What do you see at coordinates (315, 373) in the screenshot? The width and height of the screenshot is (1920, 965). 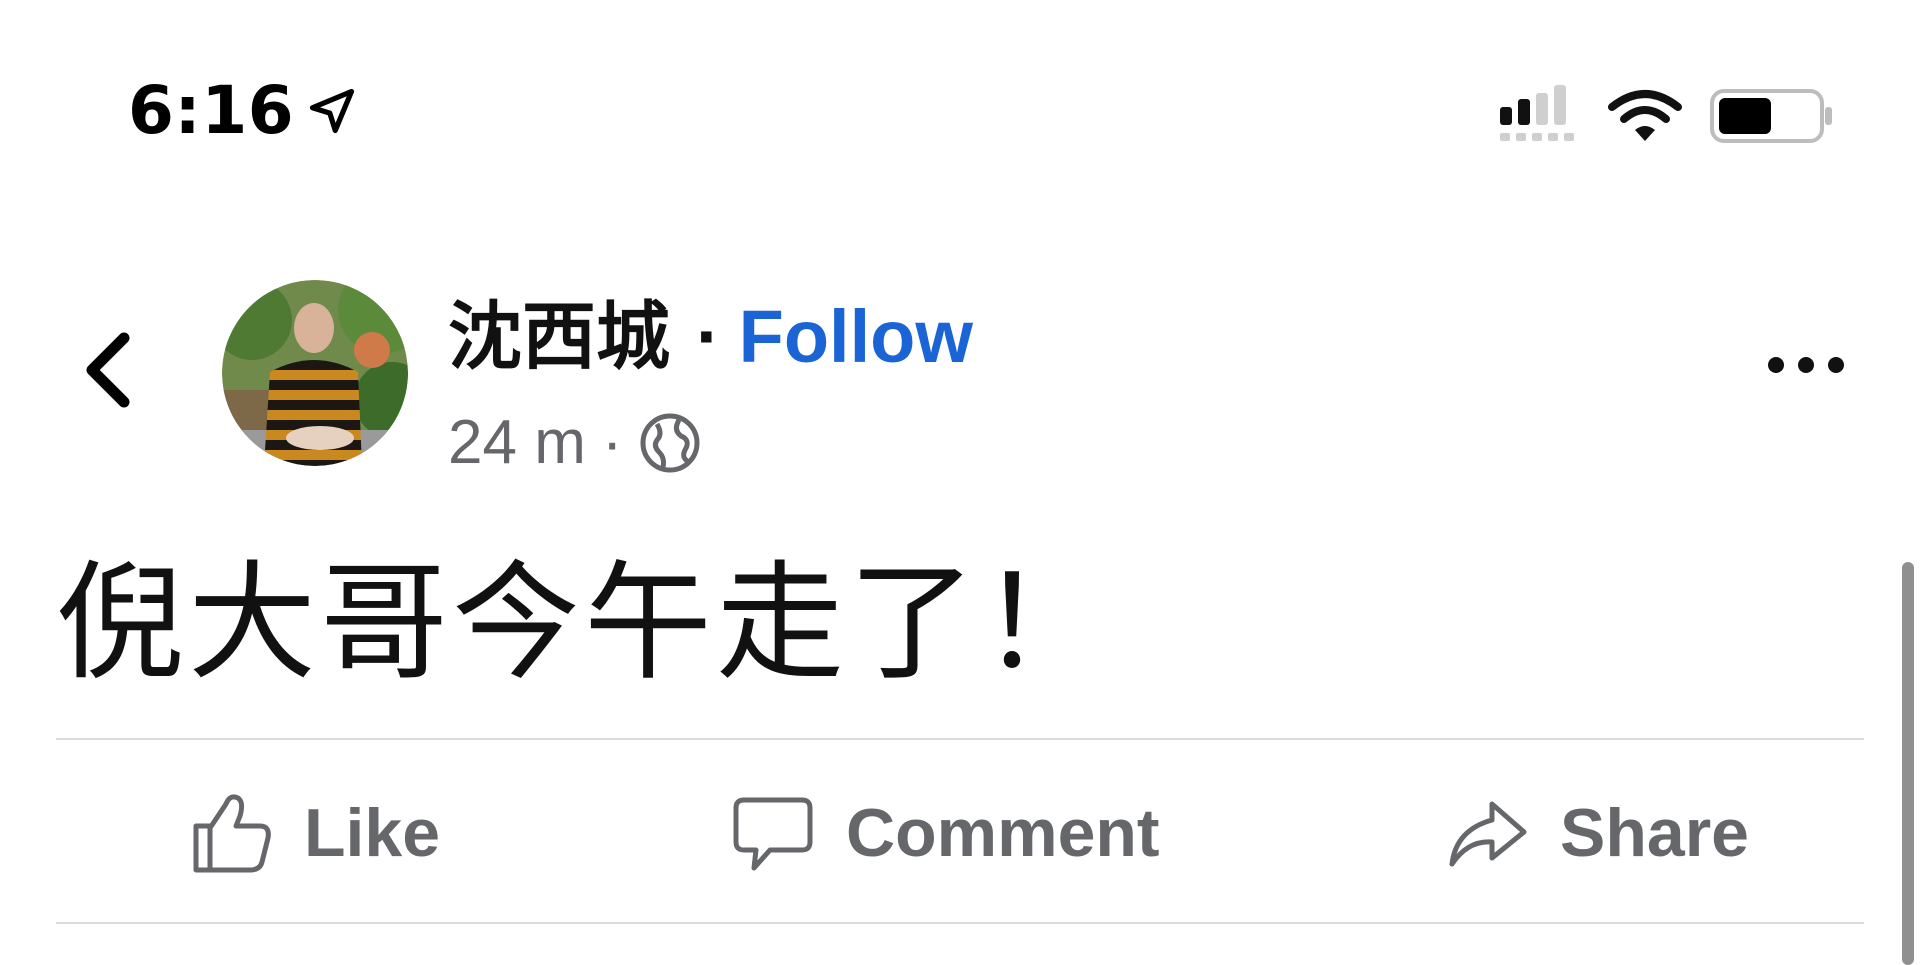 I see `author-avatar` at bounding box center [315, 373].